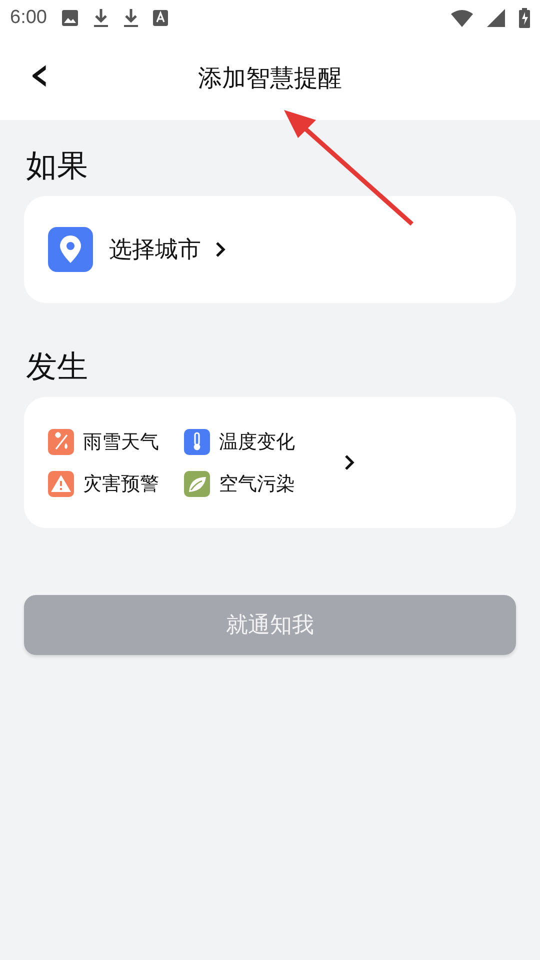 The height and width of the screenshot is (960, 540). Describe the element at coordinates (40, 78) in the screenshot. I see `back-button: ‹` at that location.